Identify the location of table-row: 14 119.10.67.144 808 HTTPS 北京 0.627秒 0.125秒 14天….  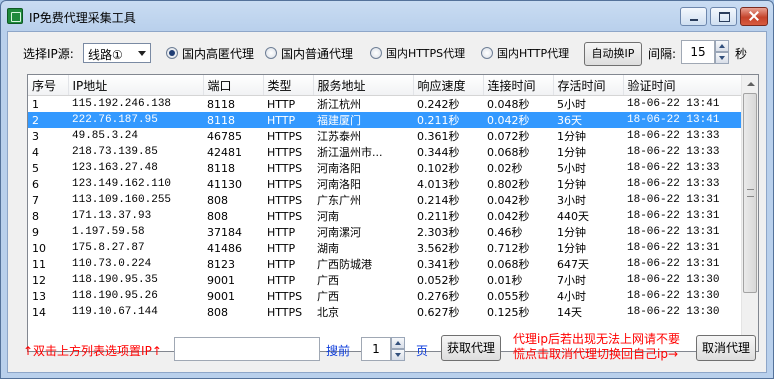
(384, 312).